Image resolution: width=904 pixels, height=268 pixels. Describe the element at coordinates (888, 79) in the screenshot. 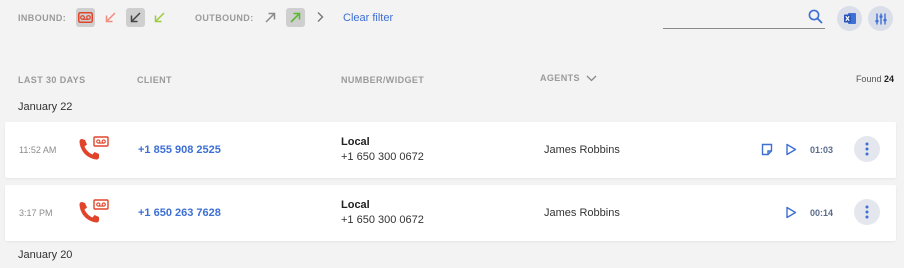

I see `found-number: 24` at that location.